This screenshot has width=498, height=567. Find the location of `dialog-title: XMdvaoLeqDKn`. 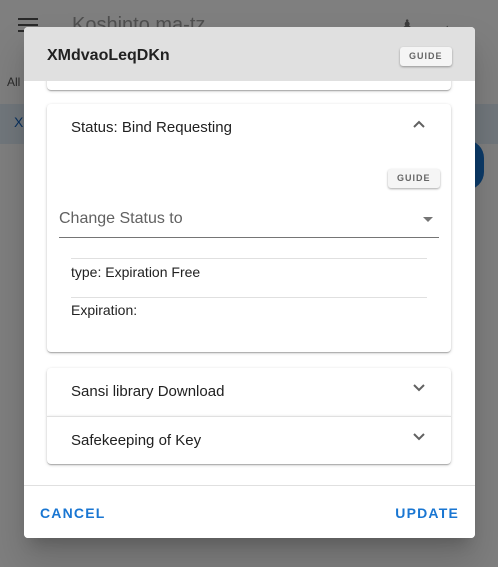

dialog-title: XMdvaoLeqDKn is located at coordinates (108, 55).